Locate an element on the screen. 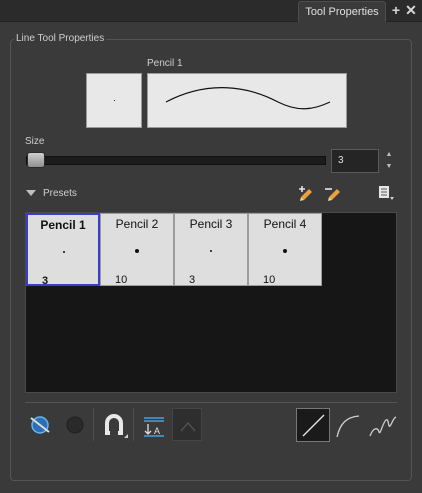 The image size is (422, 493). panel-title: Line Tool Properties is located at coordinates (60, 39).